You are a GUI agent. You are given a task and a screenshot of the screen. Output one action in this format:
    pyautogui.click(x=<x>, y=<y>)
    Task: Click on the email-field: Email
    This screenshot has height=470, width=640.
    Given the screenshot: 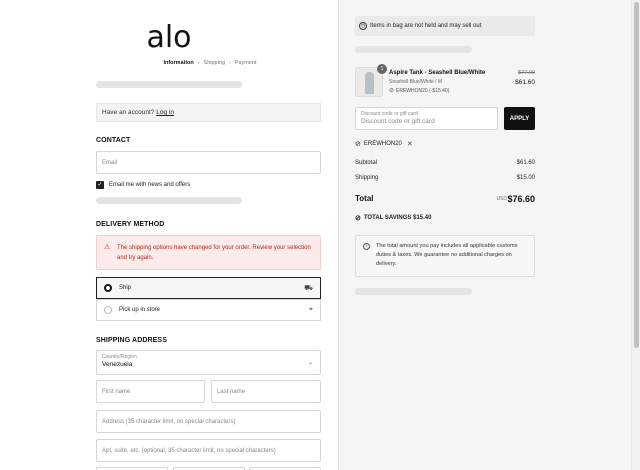 What is the action you would take?
    pyautogui.click(x=208, y=162)
    